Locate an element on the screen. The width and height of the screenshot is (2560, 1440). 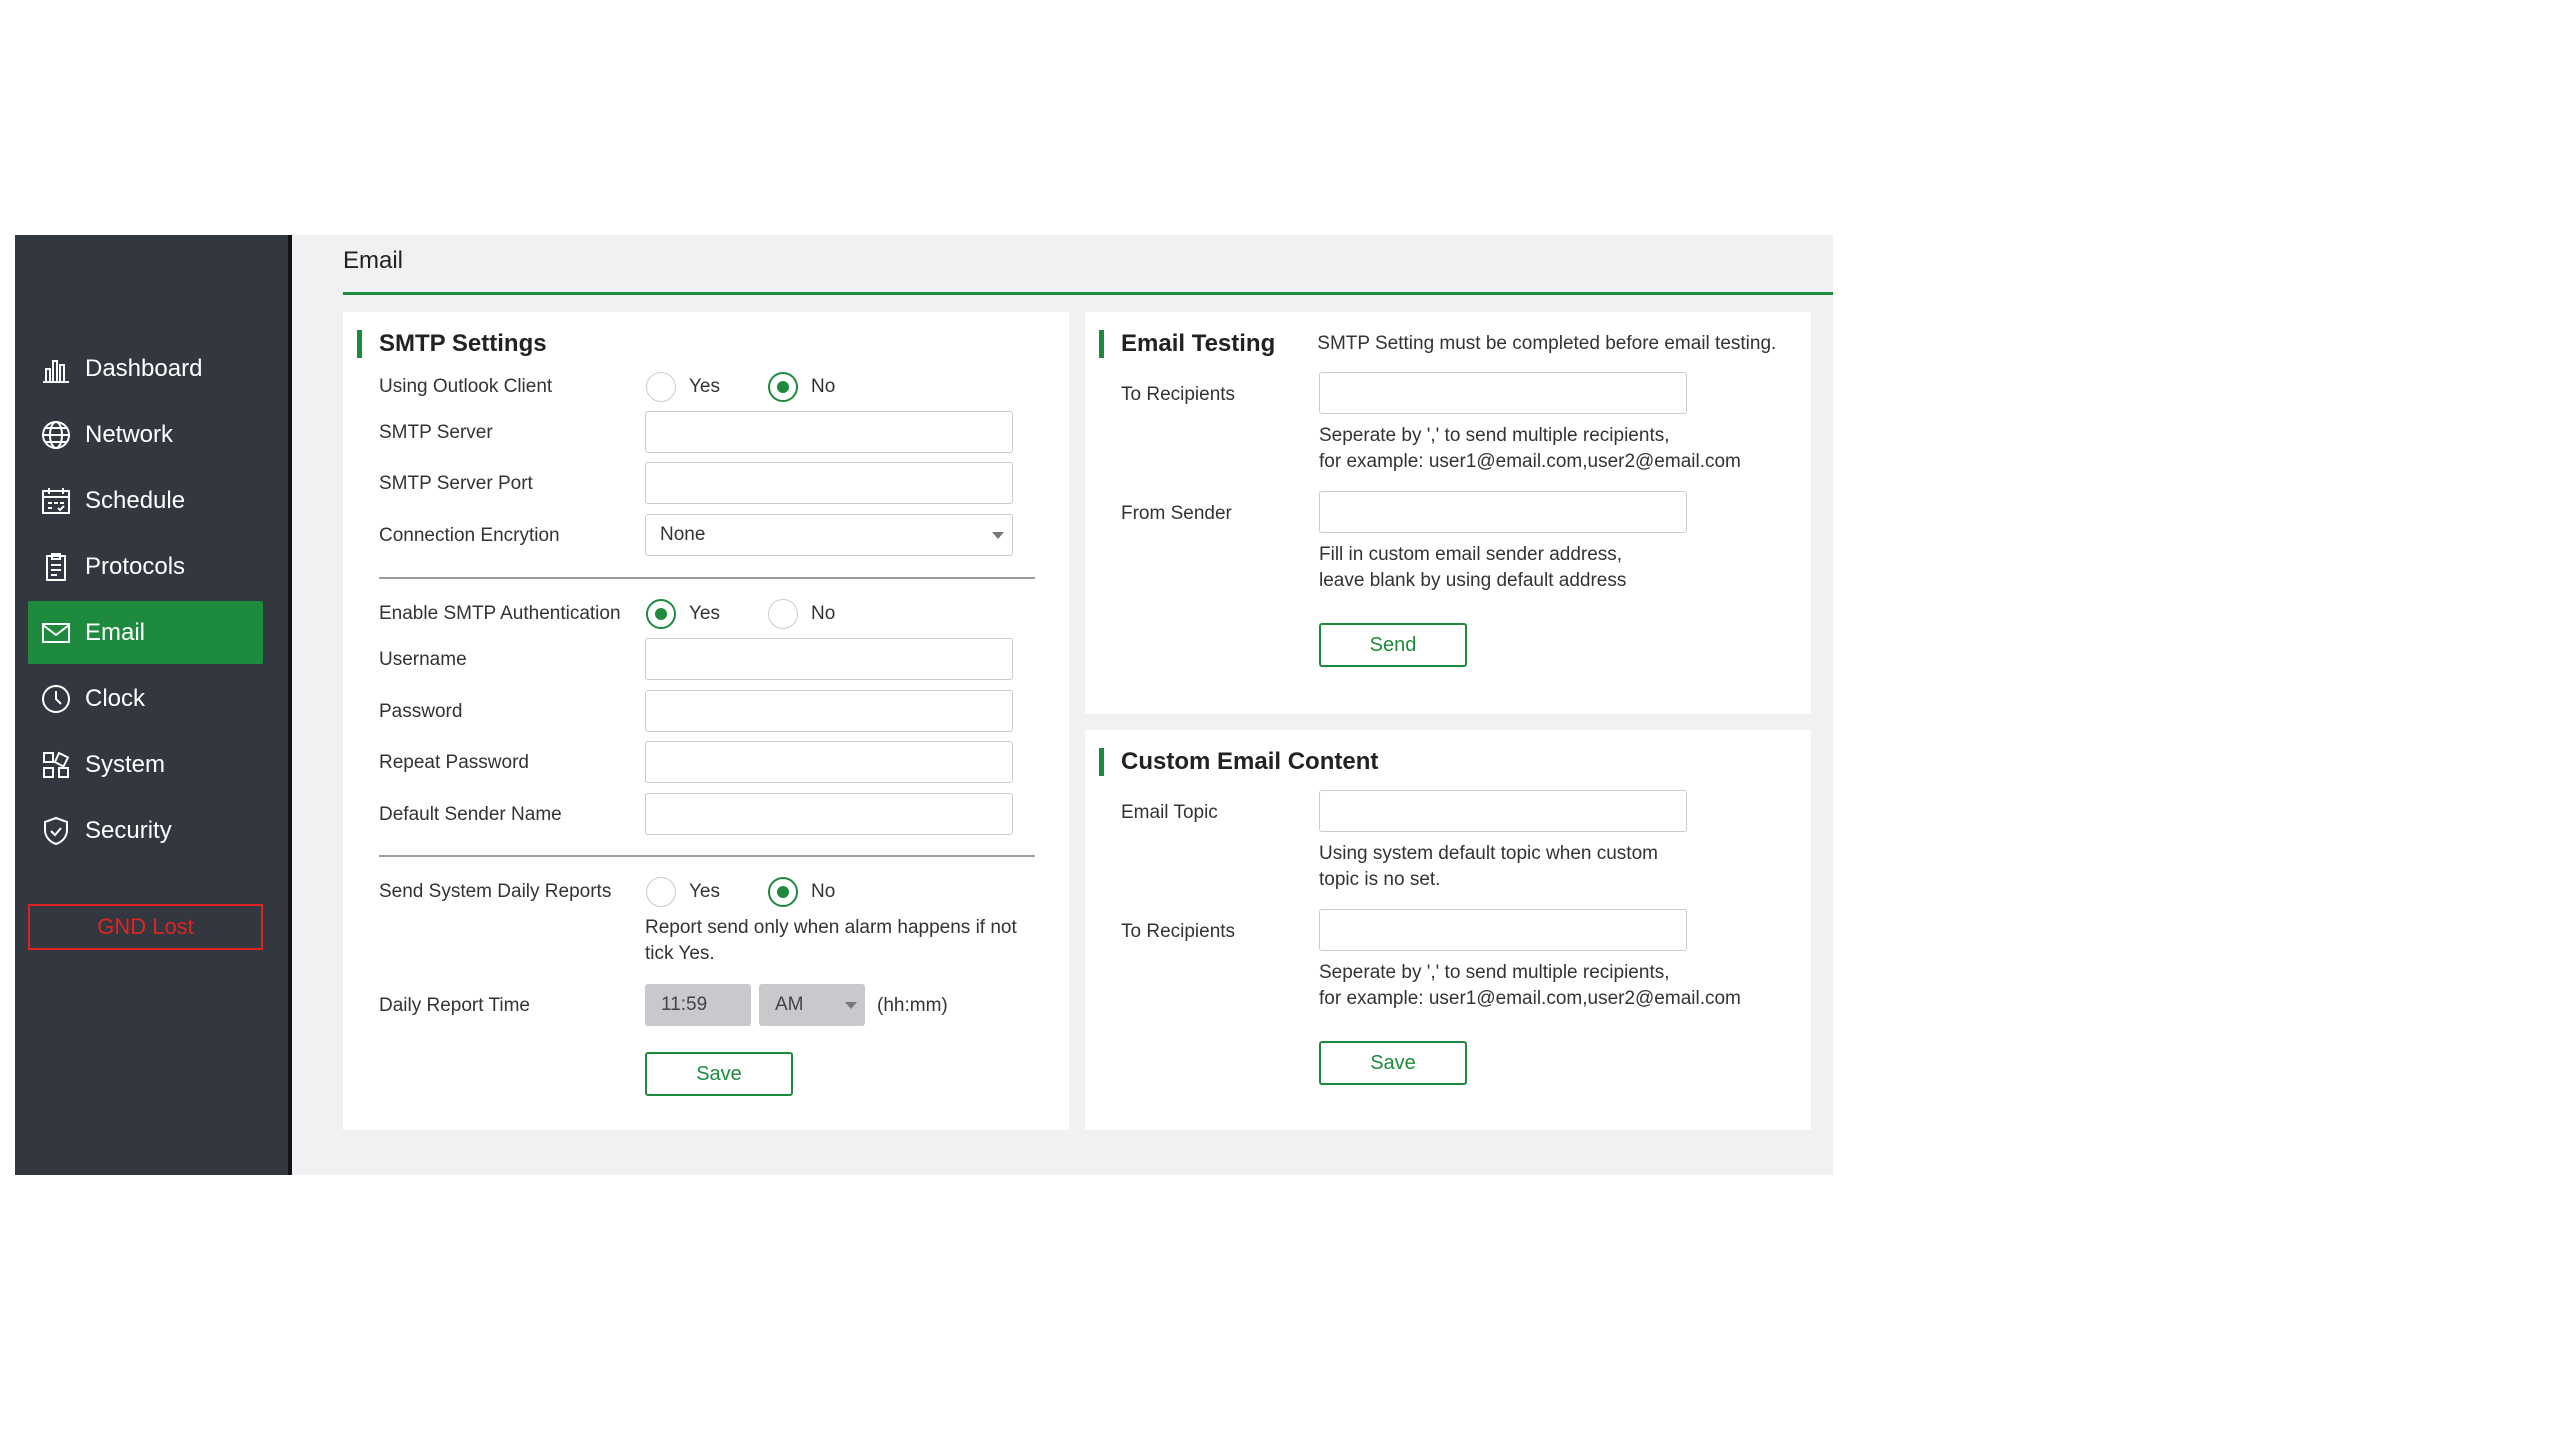
sidebar-item-label: Security is located at coordinates (128, 830).